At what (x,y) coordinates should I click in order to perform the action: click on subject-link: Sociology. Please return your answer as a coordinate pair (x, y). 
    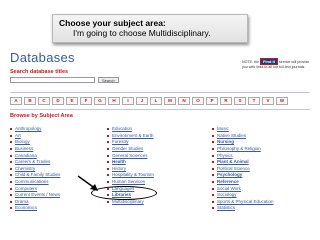
    Looking at the image, I should click on (227, 195).